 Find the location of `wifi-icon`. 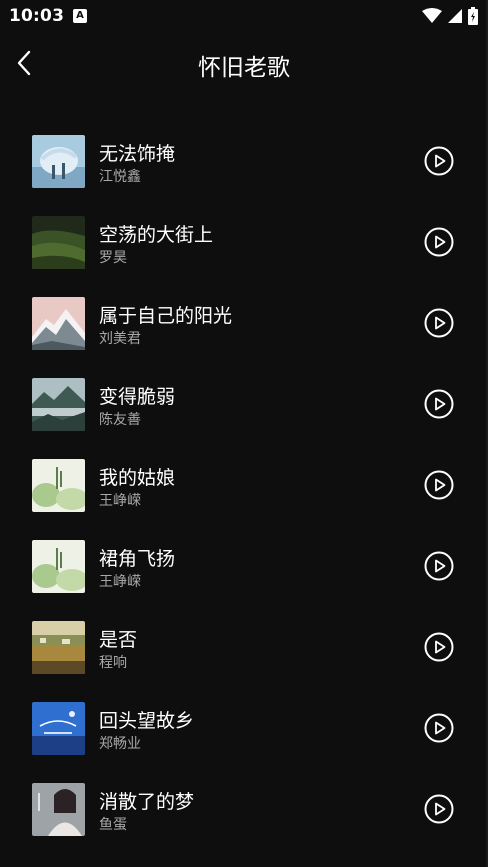

wifi-icon is located at coordinates (432, 15).